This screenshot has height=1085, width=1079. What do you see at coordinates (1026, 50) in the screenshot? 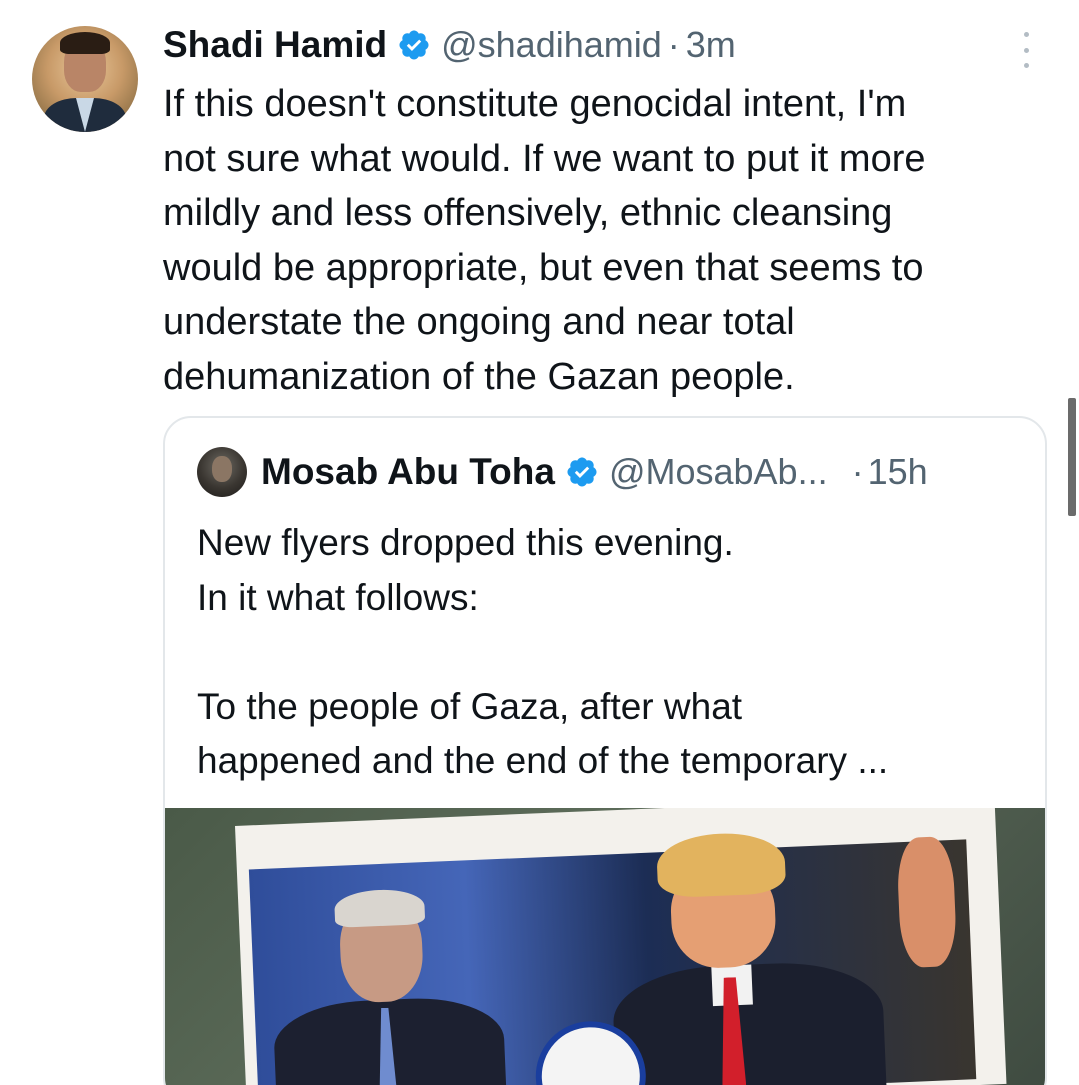
I see `more-vertical-icon` at bounding box center [1026, 50].